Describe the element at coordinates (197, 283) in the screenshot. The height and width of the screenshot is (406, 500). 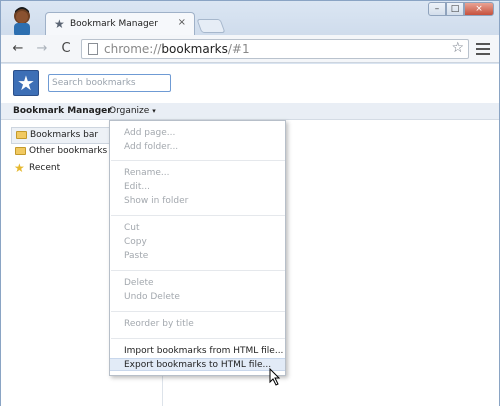
I see `menu-item-delete: Delete` at that location.